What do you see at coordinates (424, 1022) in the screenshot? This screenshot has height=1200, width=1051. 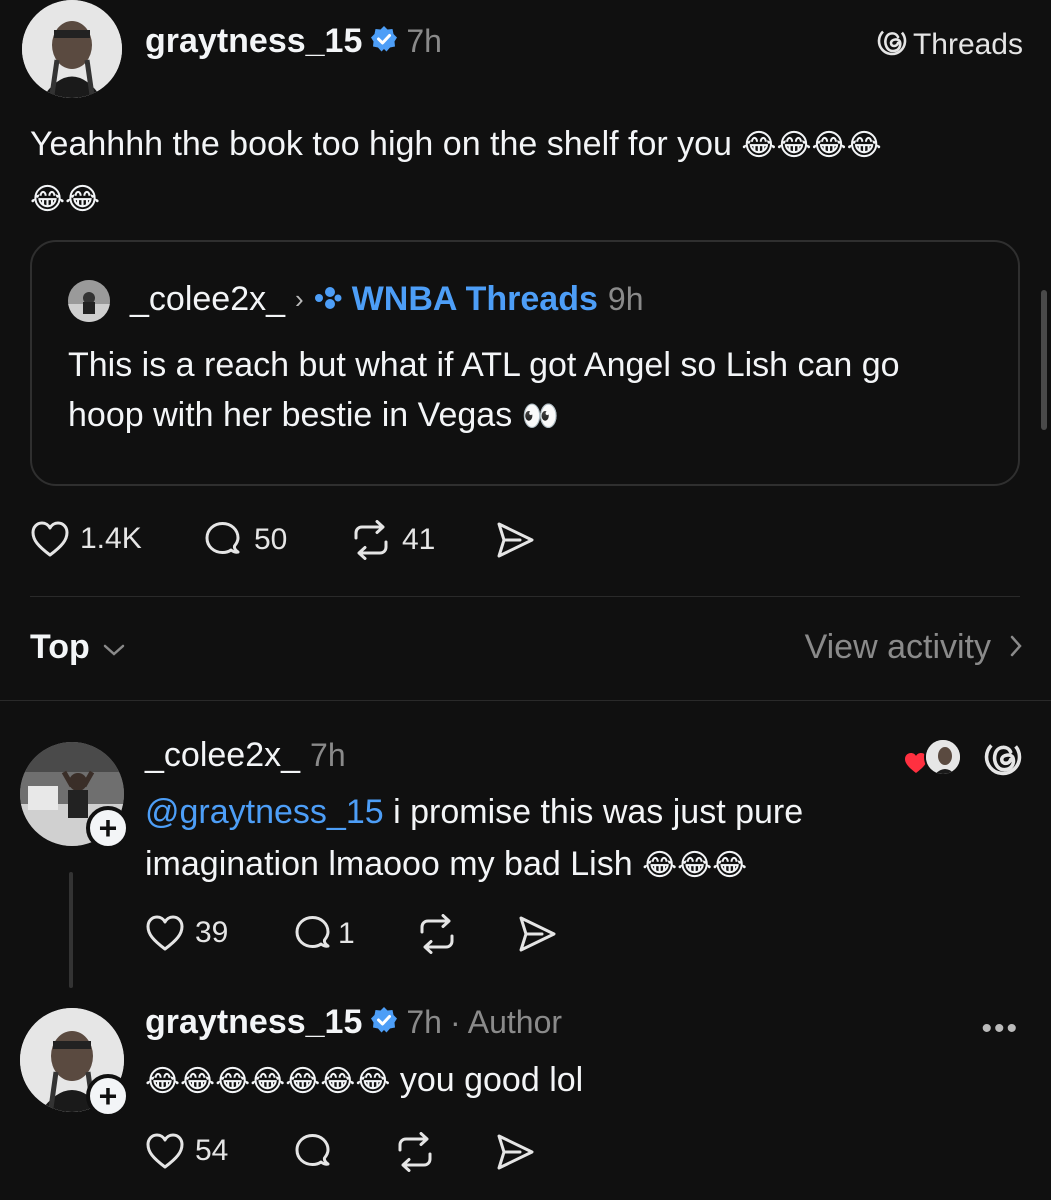 I see `reply2-time: 7h` at bounding box center [424, 1022].